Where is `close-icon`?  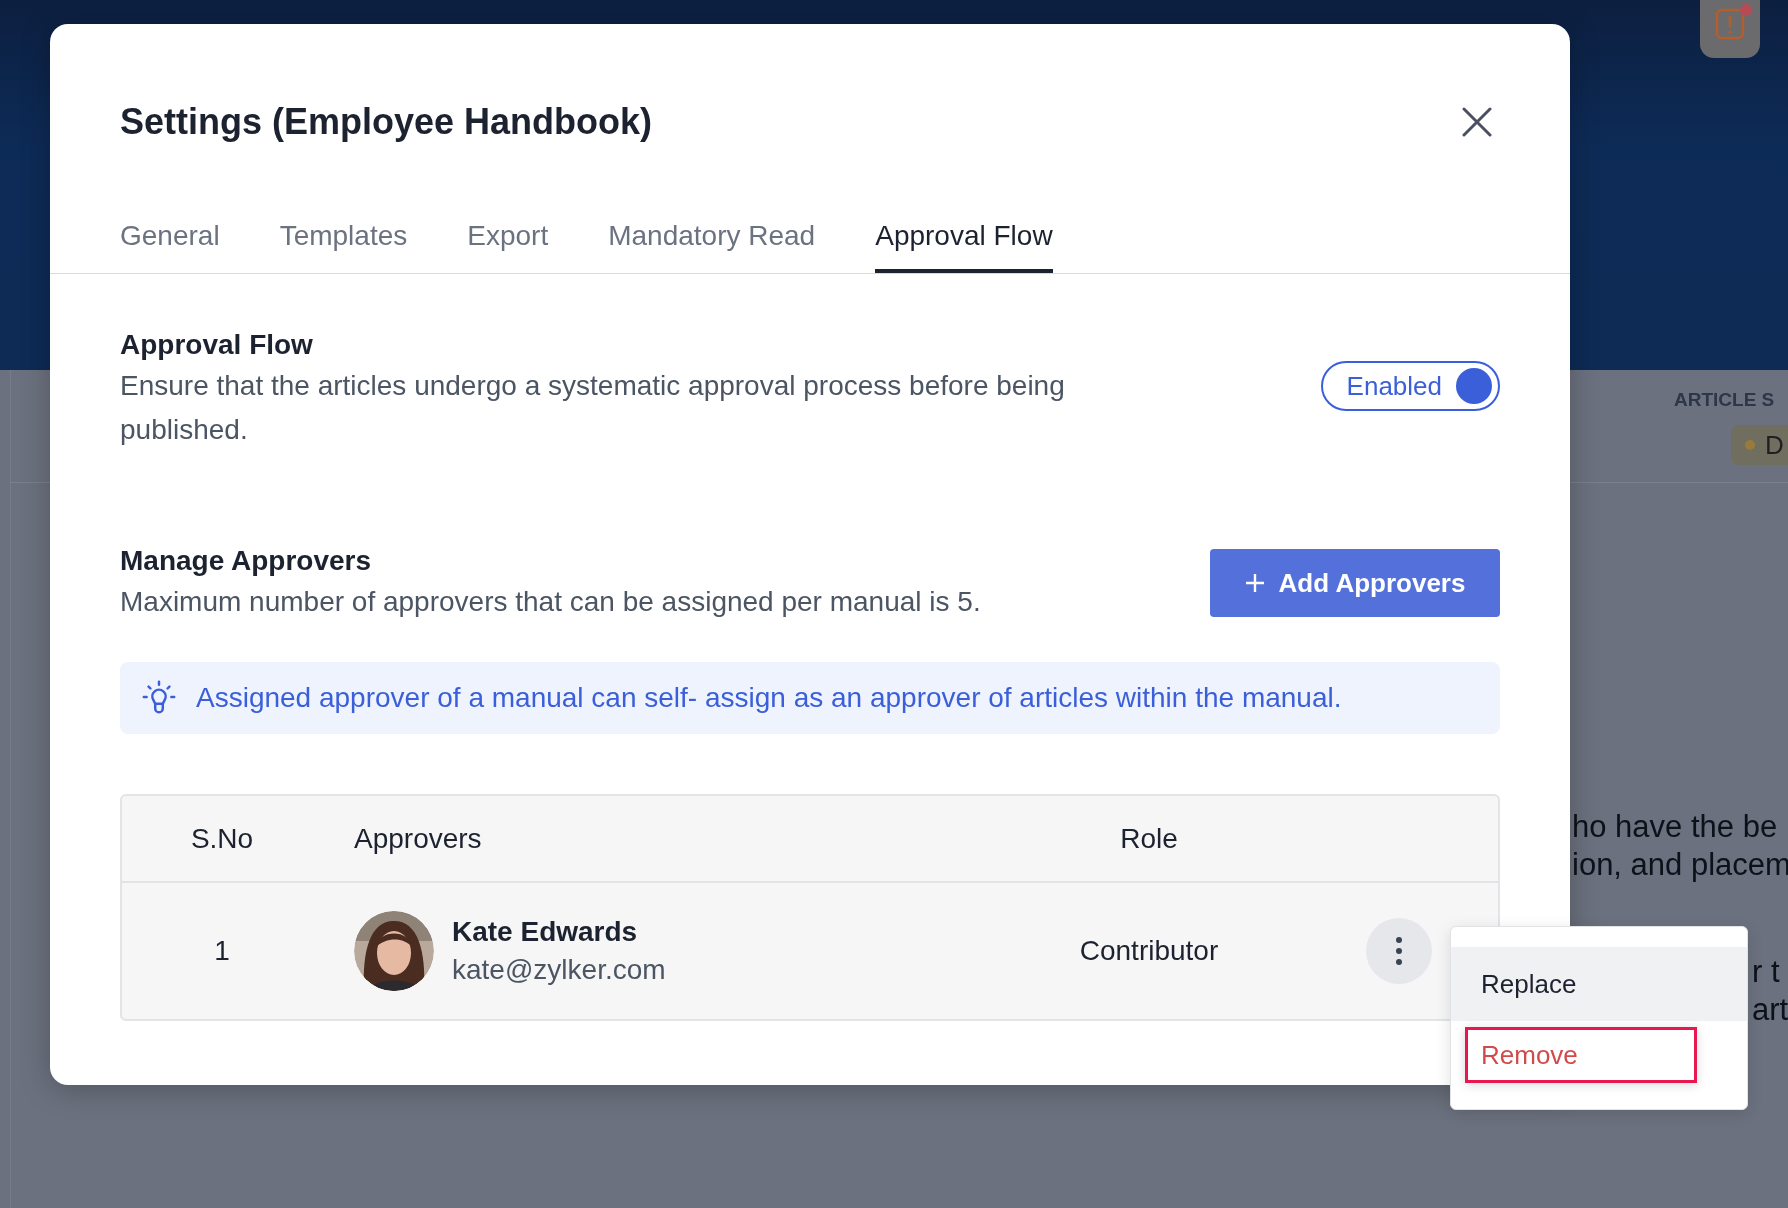
close-icon is located at coordinates (1477, 122).